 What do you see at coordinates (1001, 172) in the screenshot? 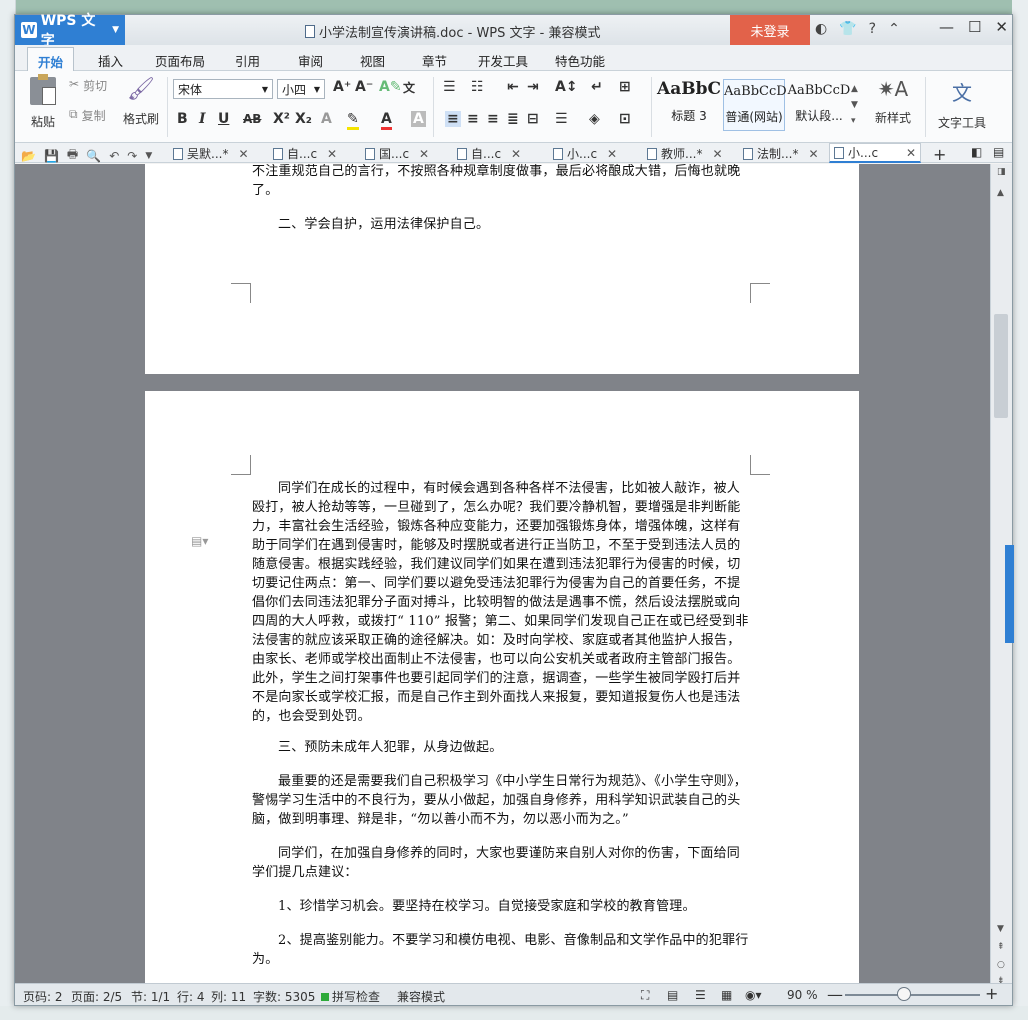
I see `split-view-icon: ◨` at bounding box center [1001, 172].